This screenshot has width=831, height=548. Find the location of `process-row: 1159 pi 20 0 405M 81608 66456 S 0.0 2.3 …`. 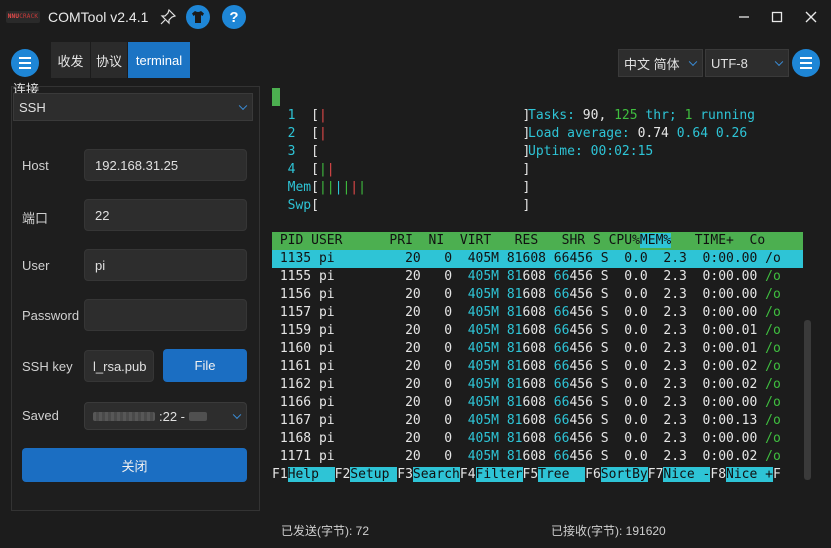

process-row: 1159 pi 20 0 405M 81608 66456 S 0.0 2.3 … is located at coordinates (526, 331).